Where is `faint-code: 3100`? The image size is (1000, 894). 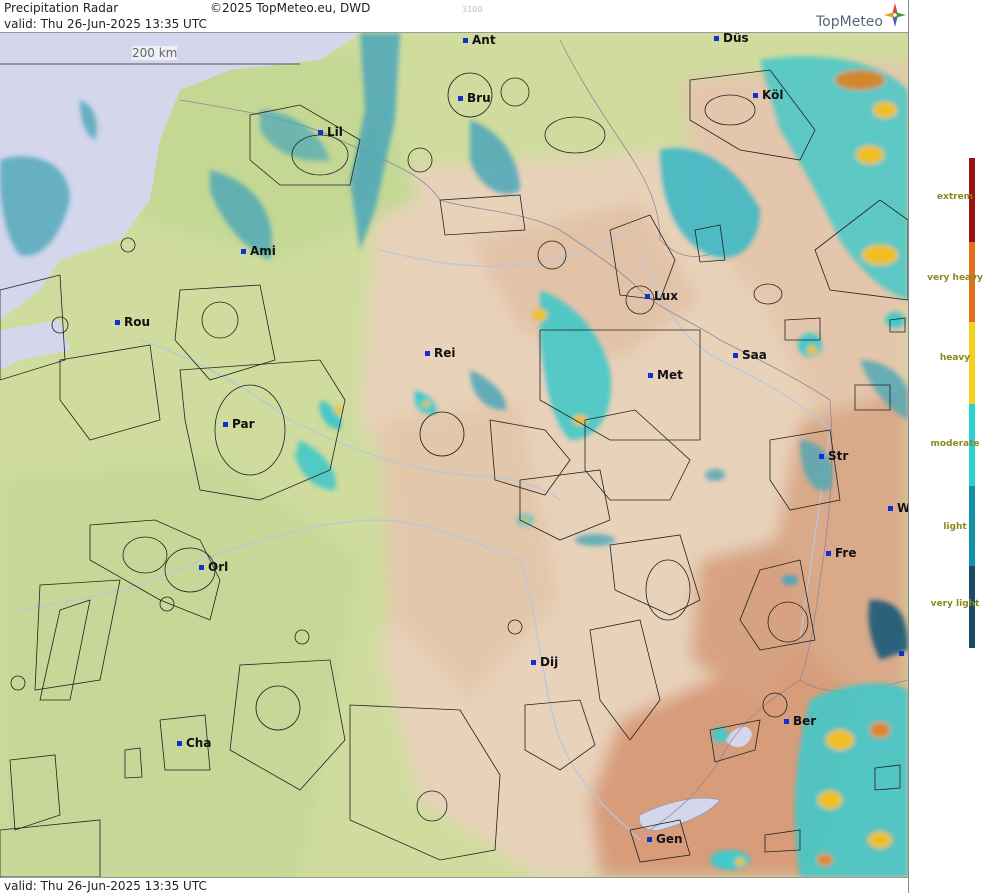
faint-code: 3100 is located at coordinates (472, 9).